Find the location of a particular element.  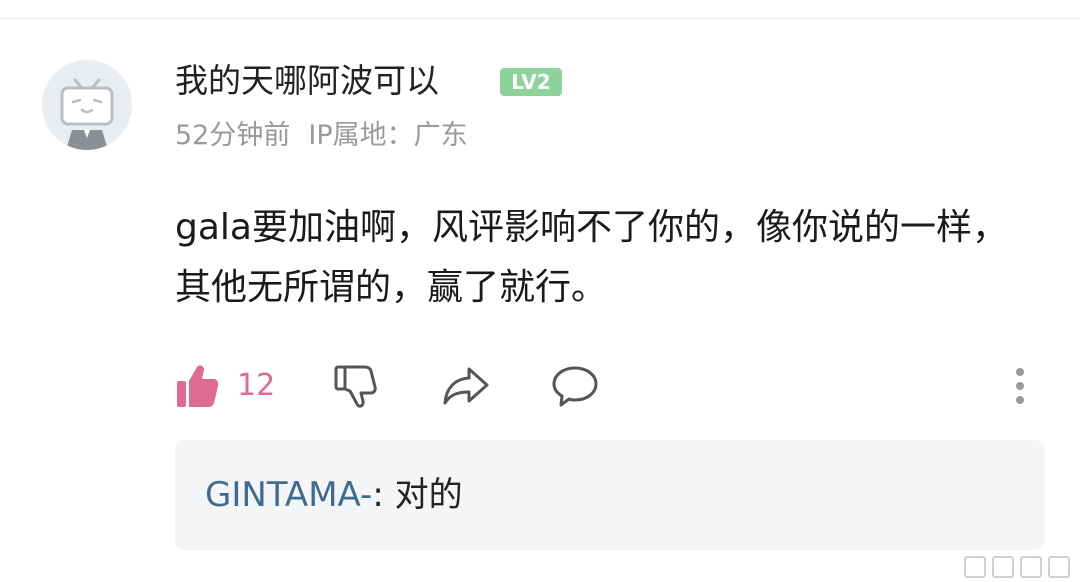

more-options-button is located at coordinates (1020, 386).